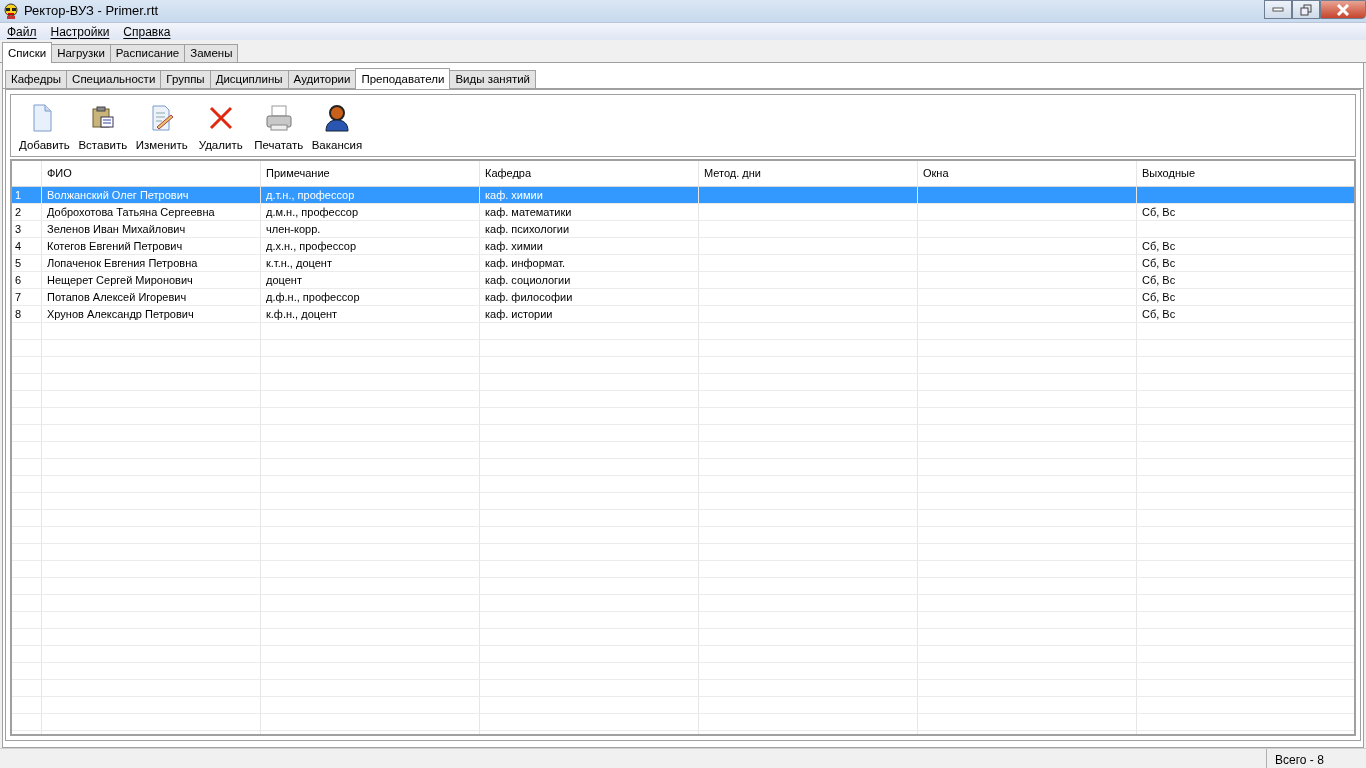 The height and width of the screenshot is (768, 1366). What do you see at coordinates (808, 173) in the screenshot?
I see `column-header: Метод. дни` at bounding box center [808, 173].